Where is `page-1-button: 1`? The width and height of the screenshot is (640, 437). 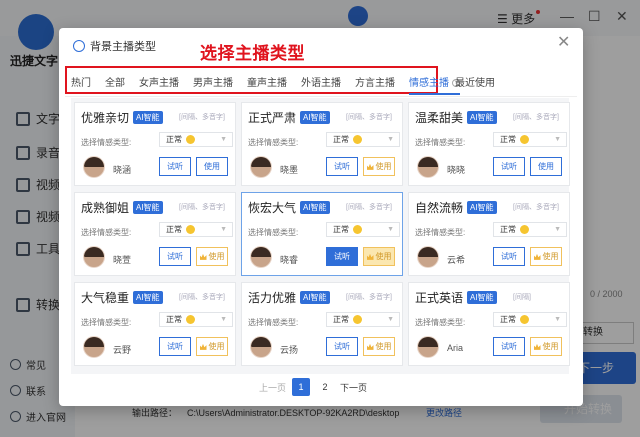
page-1-button: 1 is located at coordinates (301, 387).